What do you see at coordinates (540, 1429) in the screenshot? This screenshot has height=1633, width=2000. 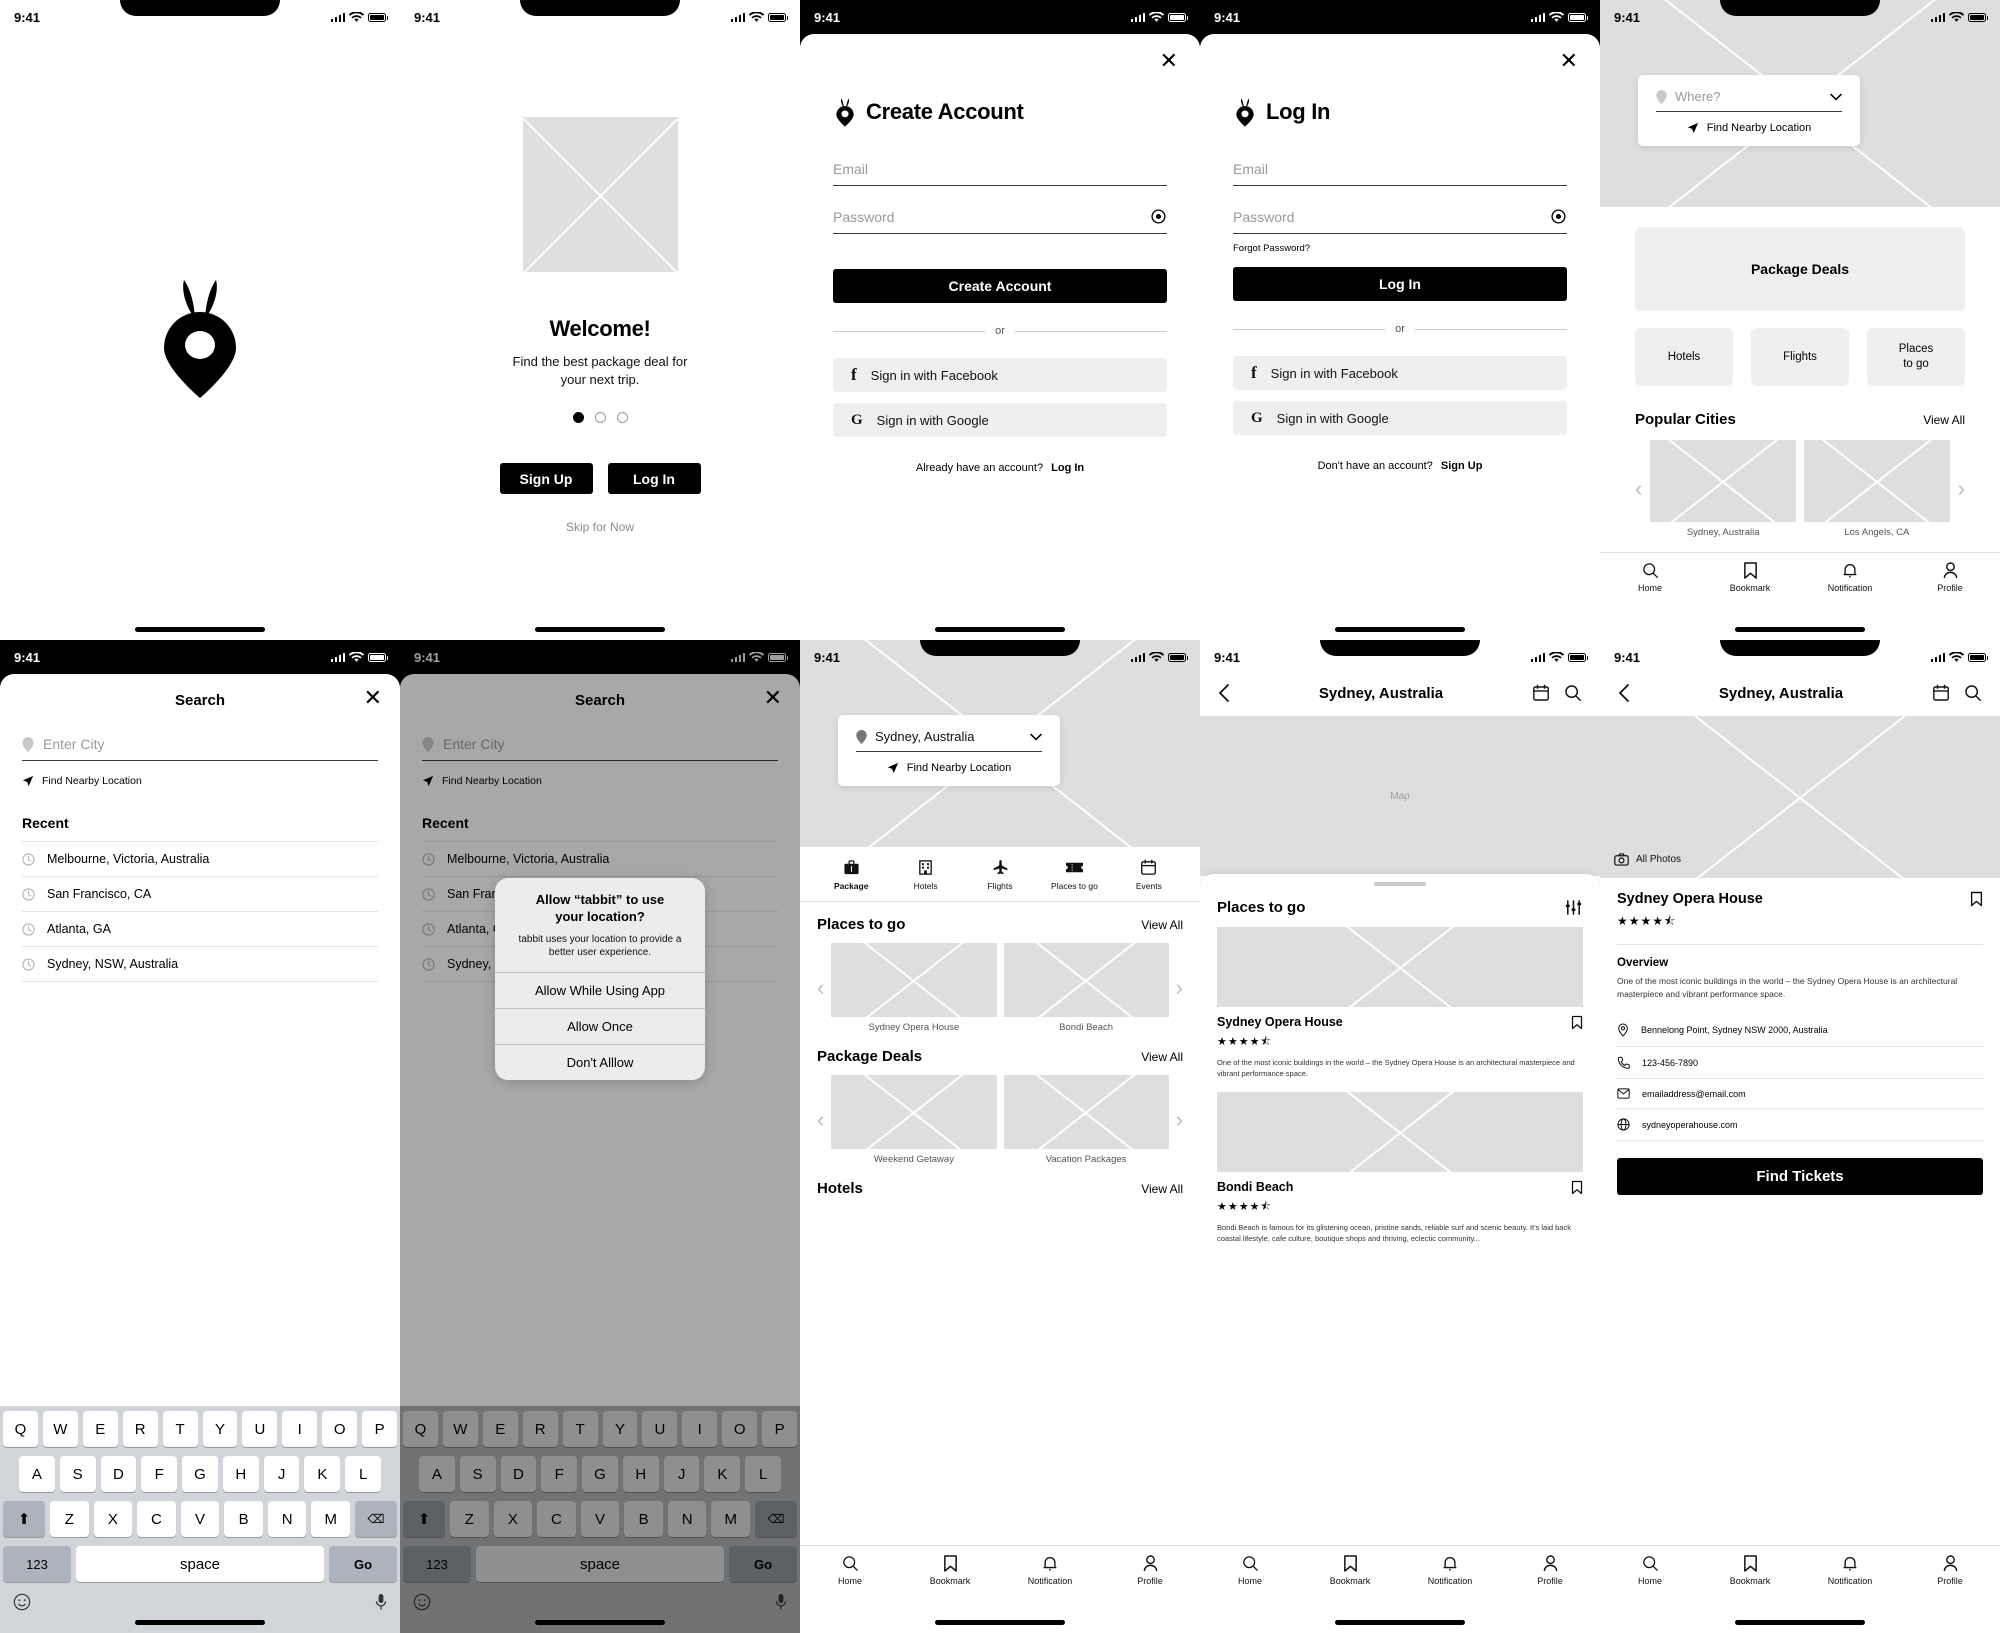 I see `key-r: R` at bounding box center [540, 1429].